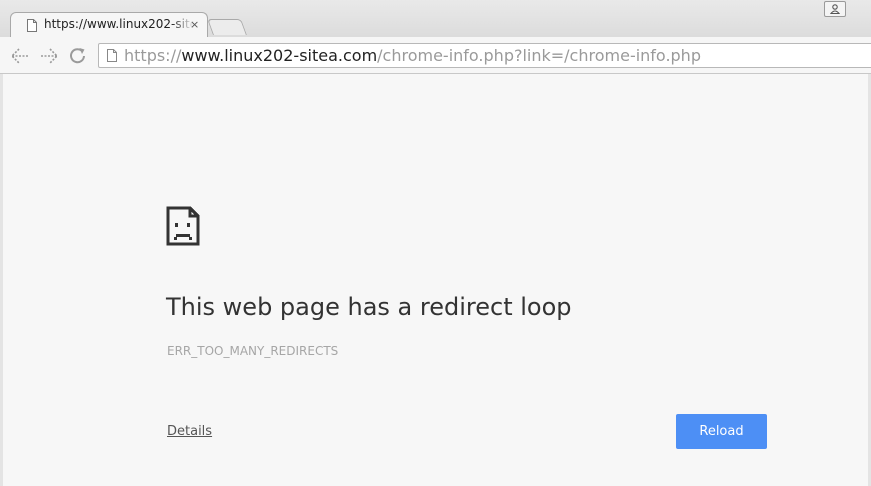  What do you see at coordinates (194, 25) in the screenshot?
I see `tab-close-icon: ×` at bounding box center [194, 25].